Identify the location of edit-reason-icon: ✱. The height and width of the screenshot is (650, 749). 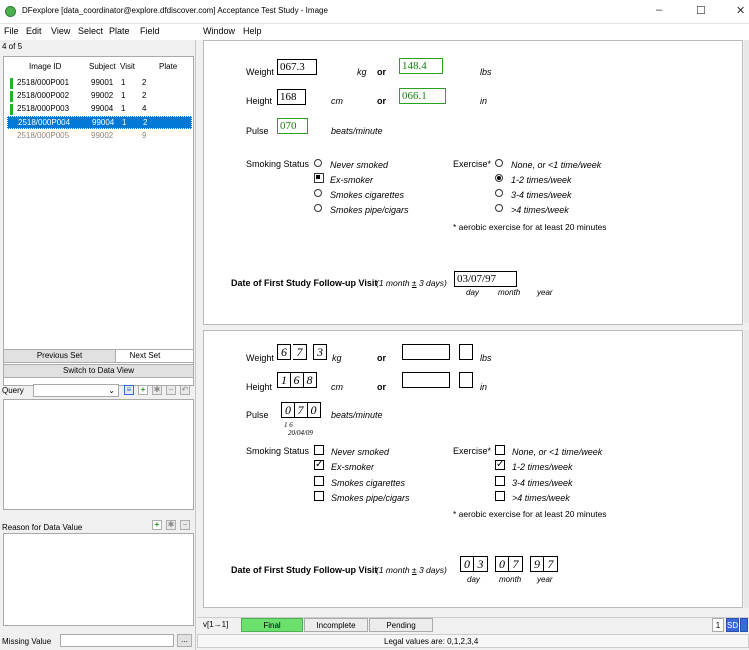
(171, 525).